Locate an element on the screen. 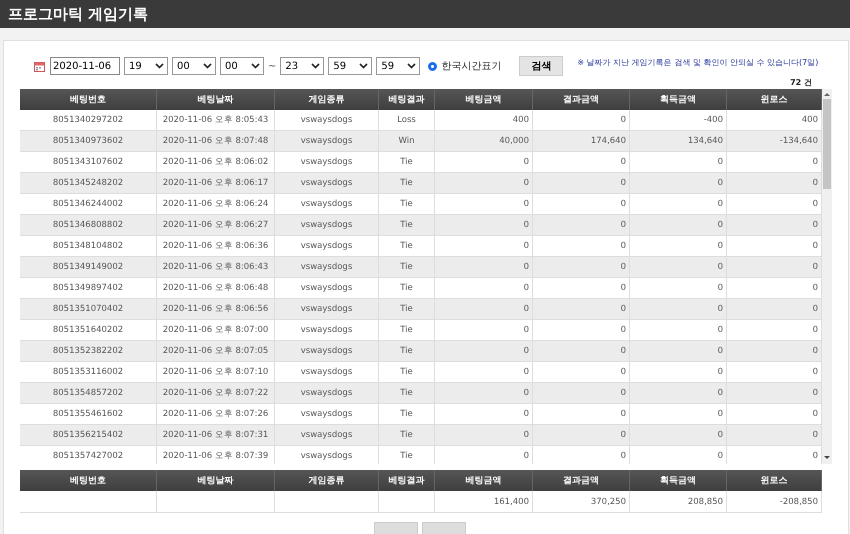 The image size is (850, 534). total-cell: 161,400 is located at coordinates (484, 501).